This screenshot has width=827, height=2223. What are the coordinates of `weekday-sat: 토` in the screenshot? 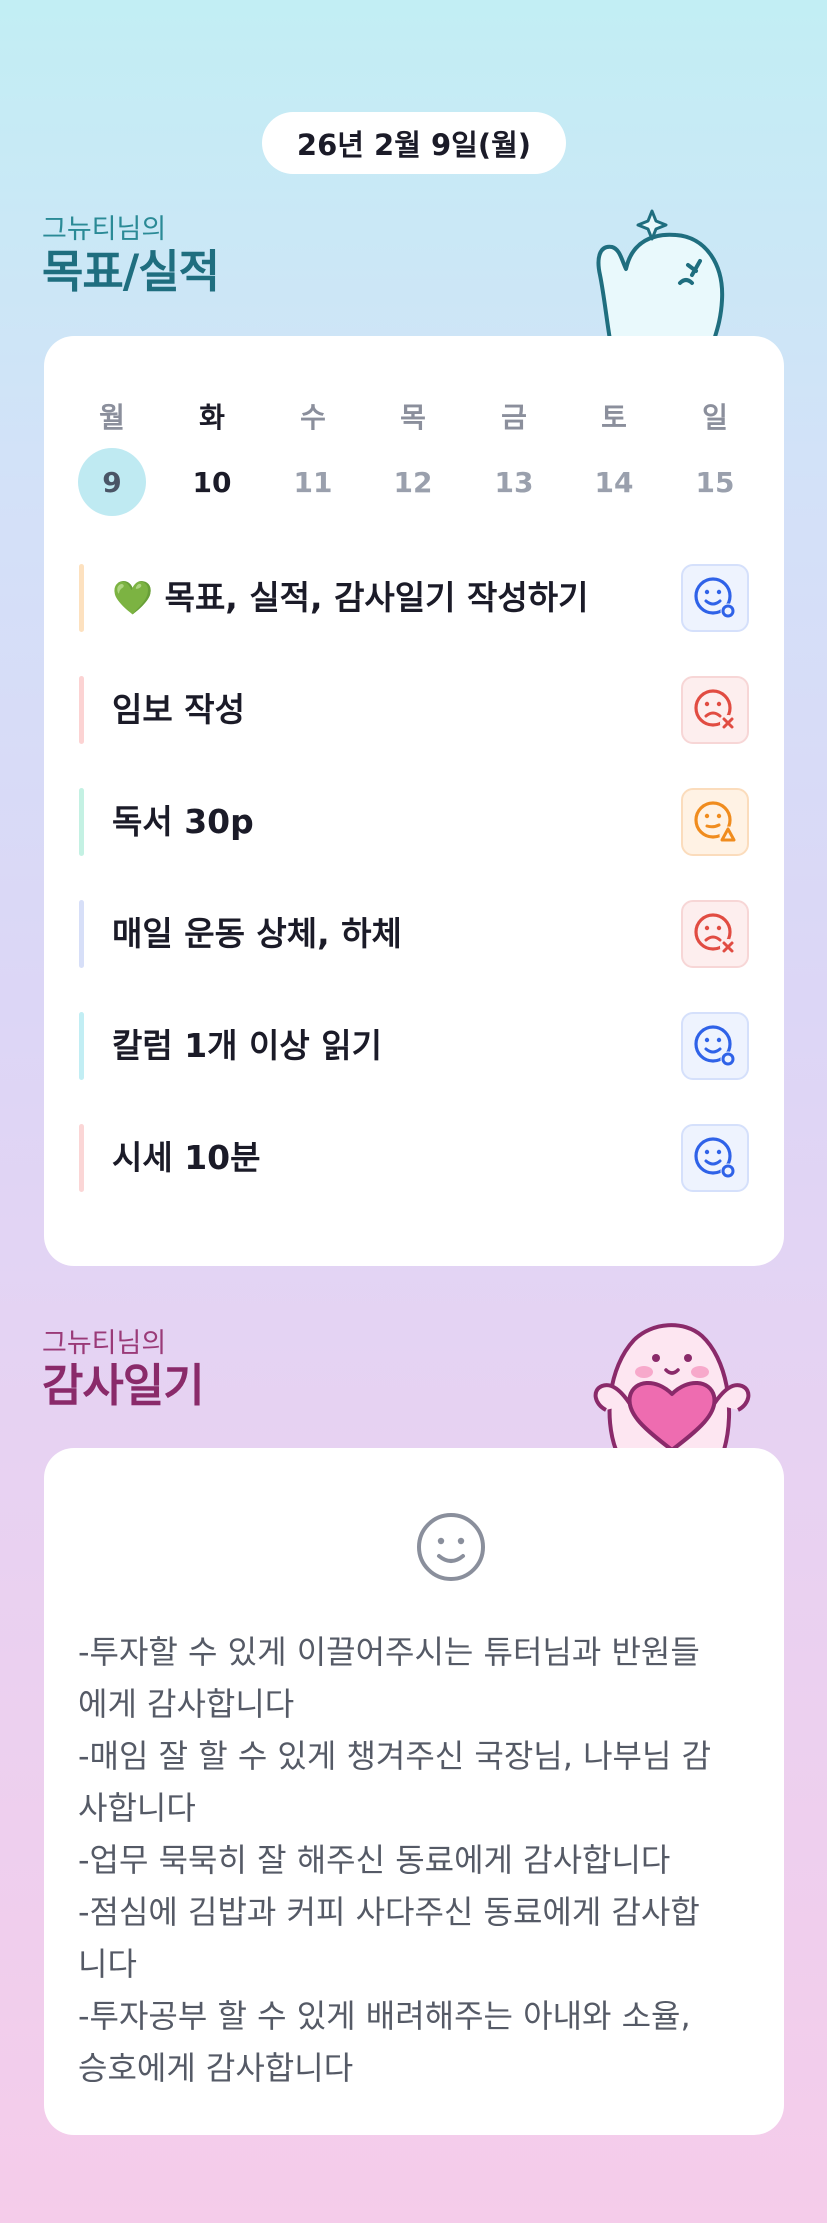 It's located at (614, 417).